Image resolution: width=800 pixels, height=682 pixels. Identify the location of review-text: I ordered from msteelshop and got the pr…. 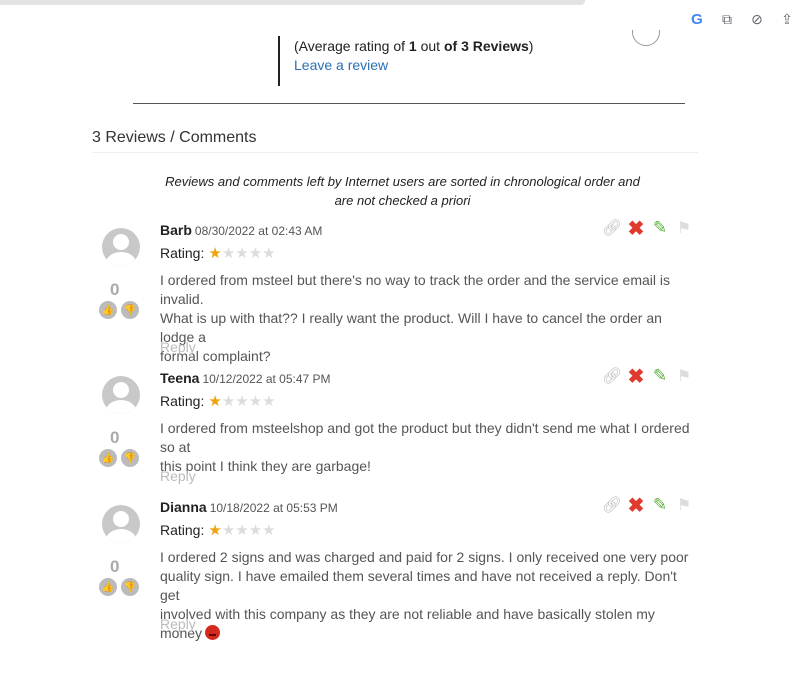
(425, 447).